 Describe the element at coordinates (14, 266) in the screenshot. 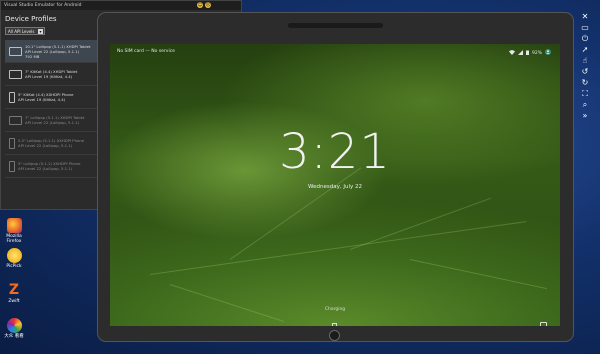

I see `desktop-icon-label: PicPick` at that location.